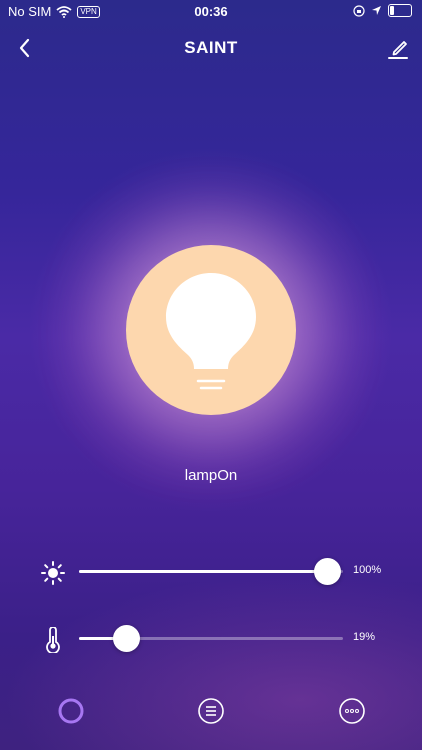 This screenshot has width=422, height=750. I want to click on status-bar: No SIM VPN 00:36, so click(211, 12).